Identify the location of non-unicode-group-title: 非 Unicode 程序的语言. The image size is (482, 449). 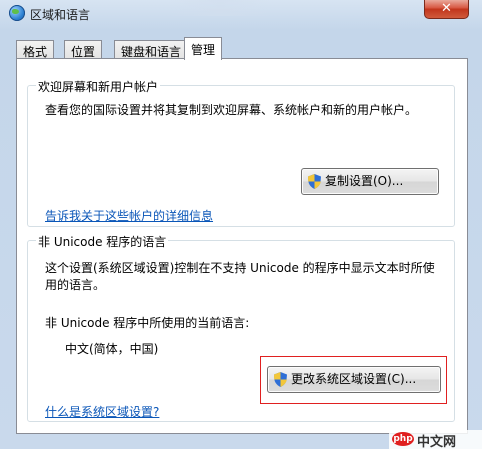
(102, 241).